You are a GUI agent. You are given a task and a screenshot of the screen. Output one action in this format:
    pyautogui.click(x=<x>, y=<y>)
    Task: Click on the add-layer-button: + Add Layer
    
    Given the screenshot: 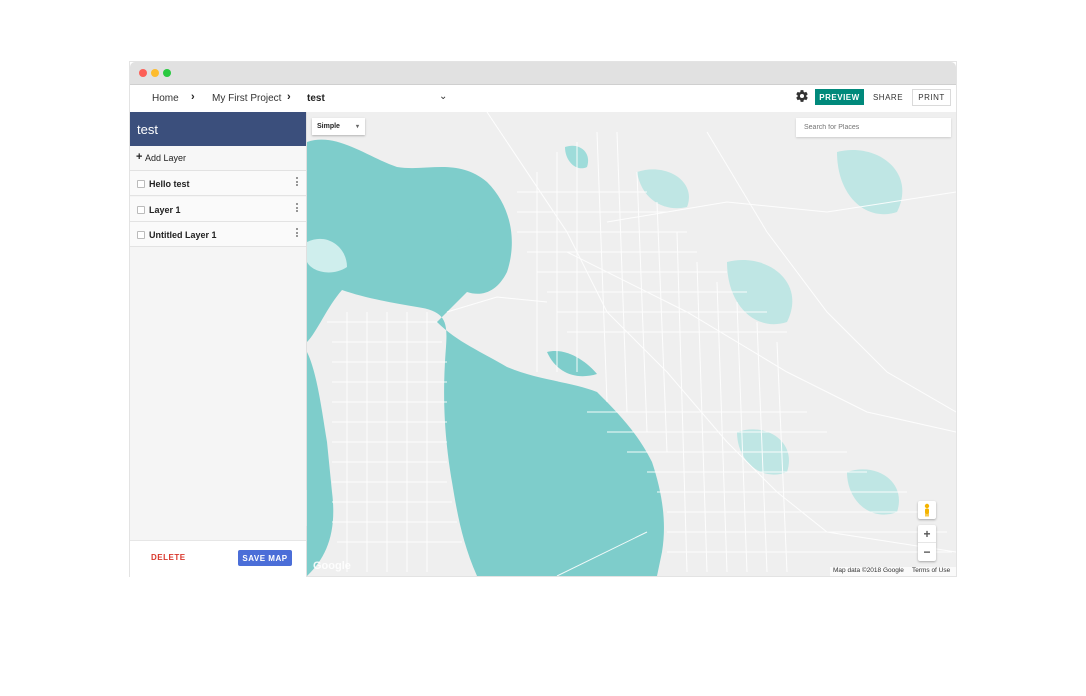 What is the action you would take?
    pyautogui.click(x=218, y=158)
    